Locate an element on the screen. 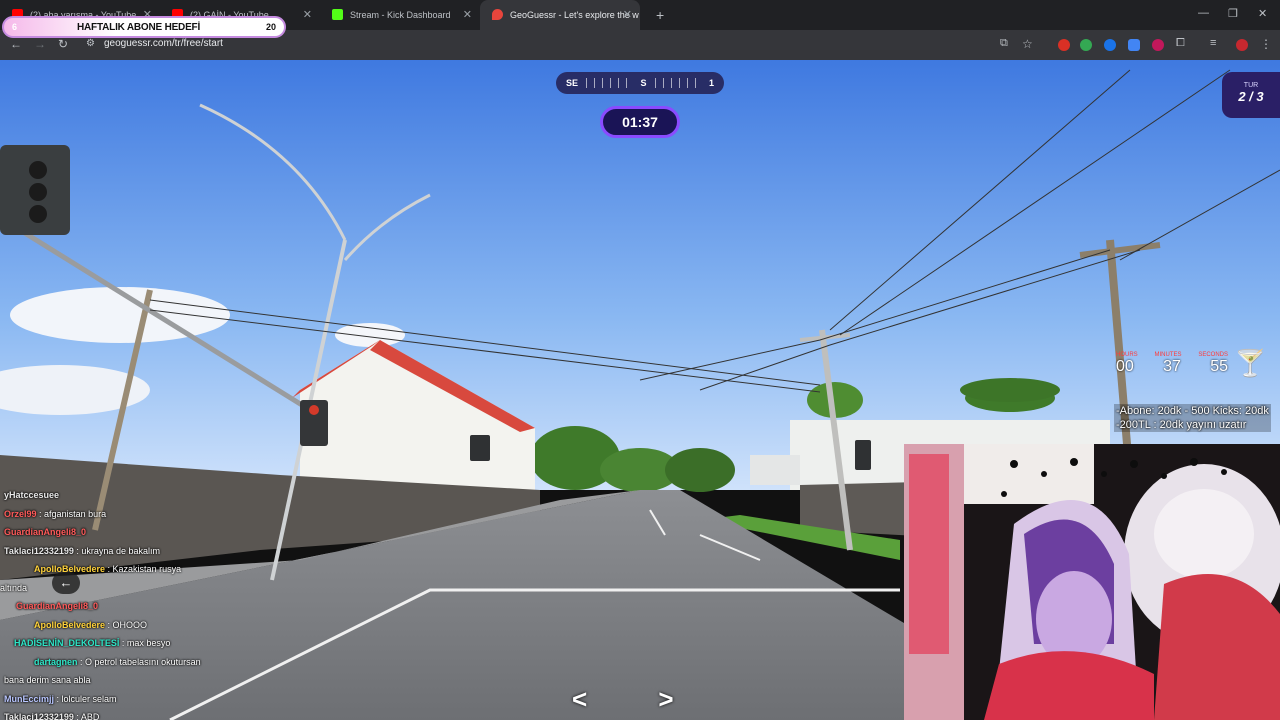  tab-geoguessr: GeoGuessr - Let's explore the w ✕ is located at coordinates (560, 15).